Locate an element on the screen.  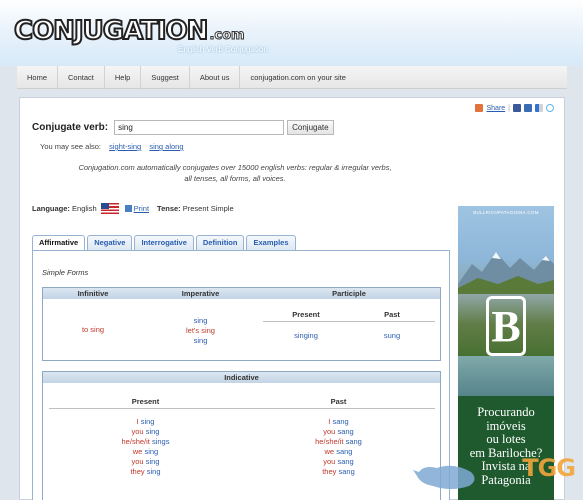
participle-past-header: Past is located at coordinates (392, 314).